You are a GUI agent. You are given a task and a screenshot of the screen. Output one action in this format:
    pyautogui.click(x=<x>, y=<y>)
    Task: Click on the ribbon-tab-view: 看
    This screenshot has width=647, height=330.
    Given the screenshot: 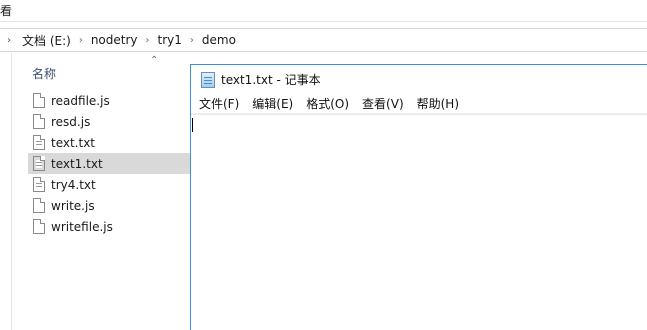 What is the action you would take?
    pyautogui.click(x=6, y=11)
    